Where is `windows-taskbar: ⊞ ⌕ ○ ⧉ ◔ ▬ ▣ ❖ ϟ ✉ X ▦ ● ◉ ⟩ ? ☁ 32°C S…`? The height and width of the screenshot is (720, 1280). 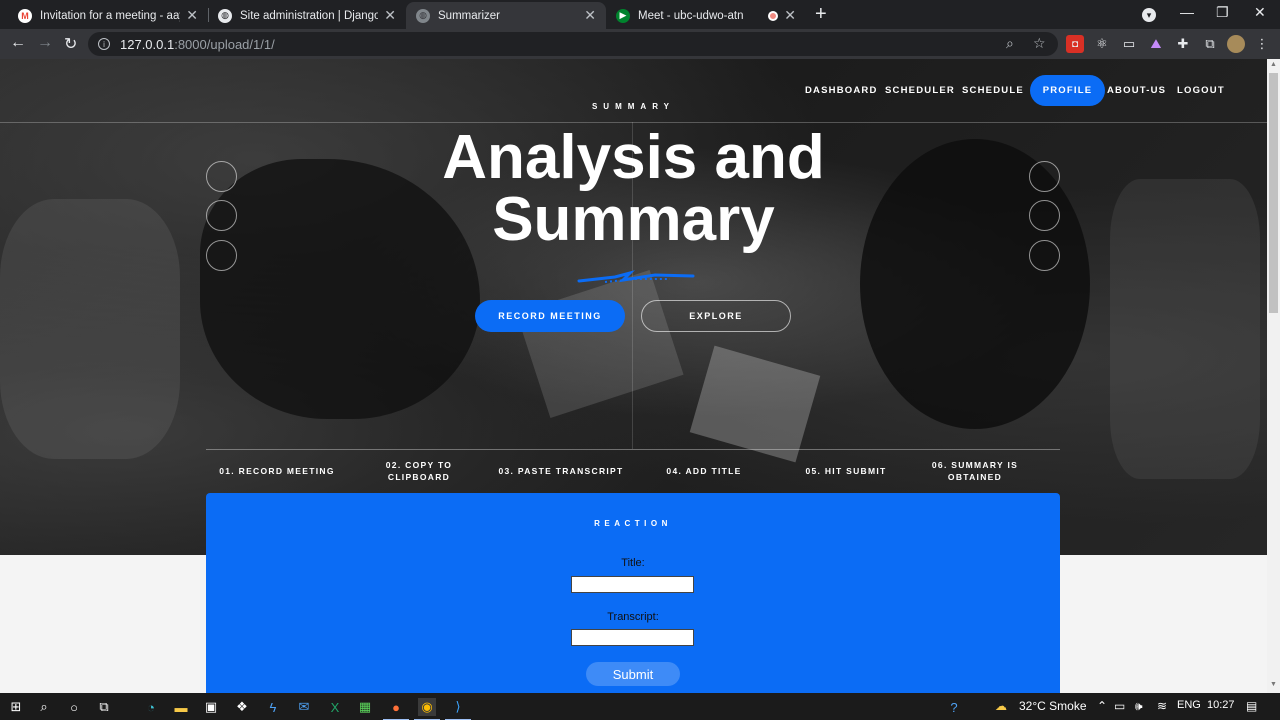 windows-taskbar: ⊞ ⌕ ○ ⧉ ◔ ▬ ▣ ❖ ϟ ✉ X ▦ ● ◉ ⟩ ? ☁ 32°C S… is located at coordinates (640, 706).